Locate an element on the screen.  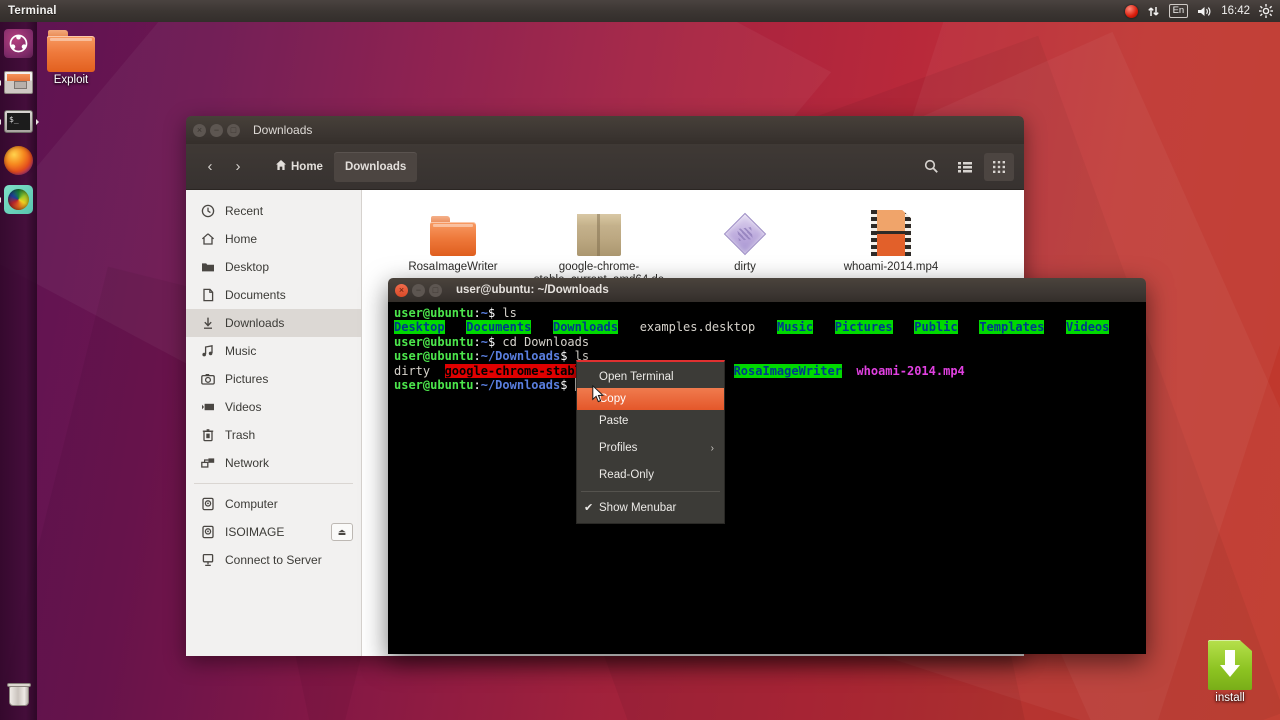
context-menu-item-label: Read-Only is located at coordinates (626, 475).